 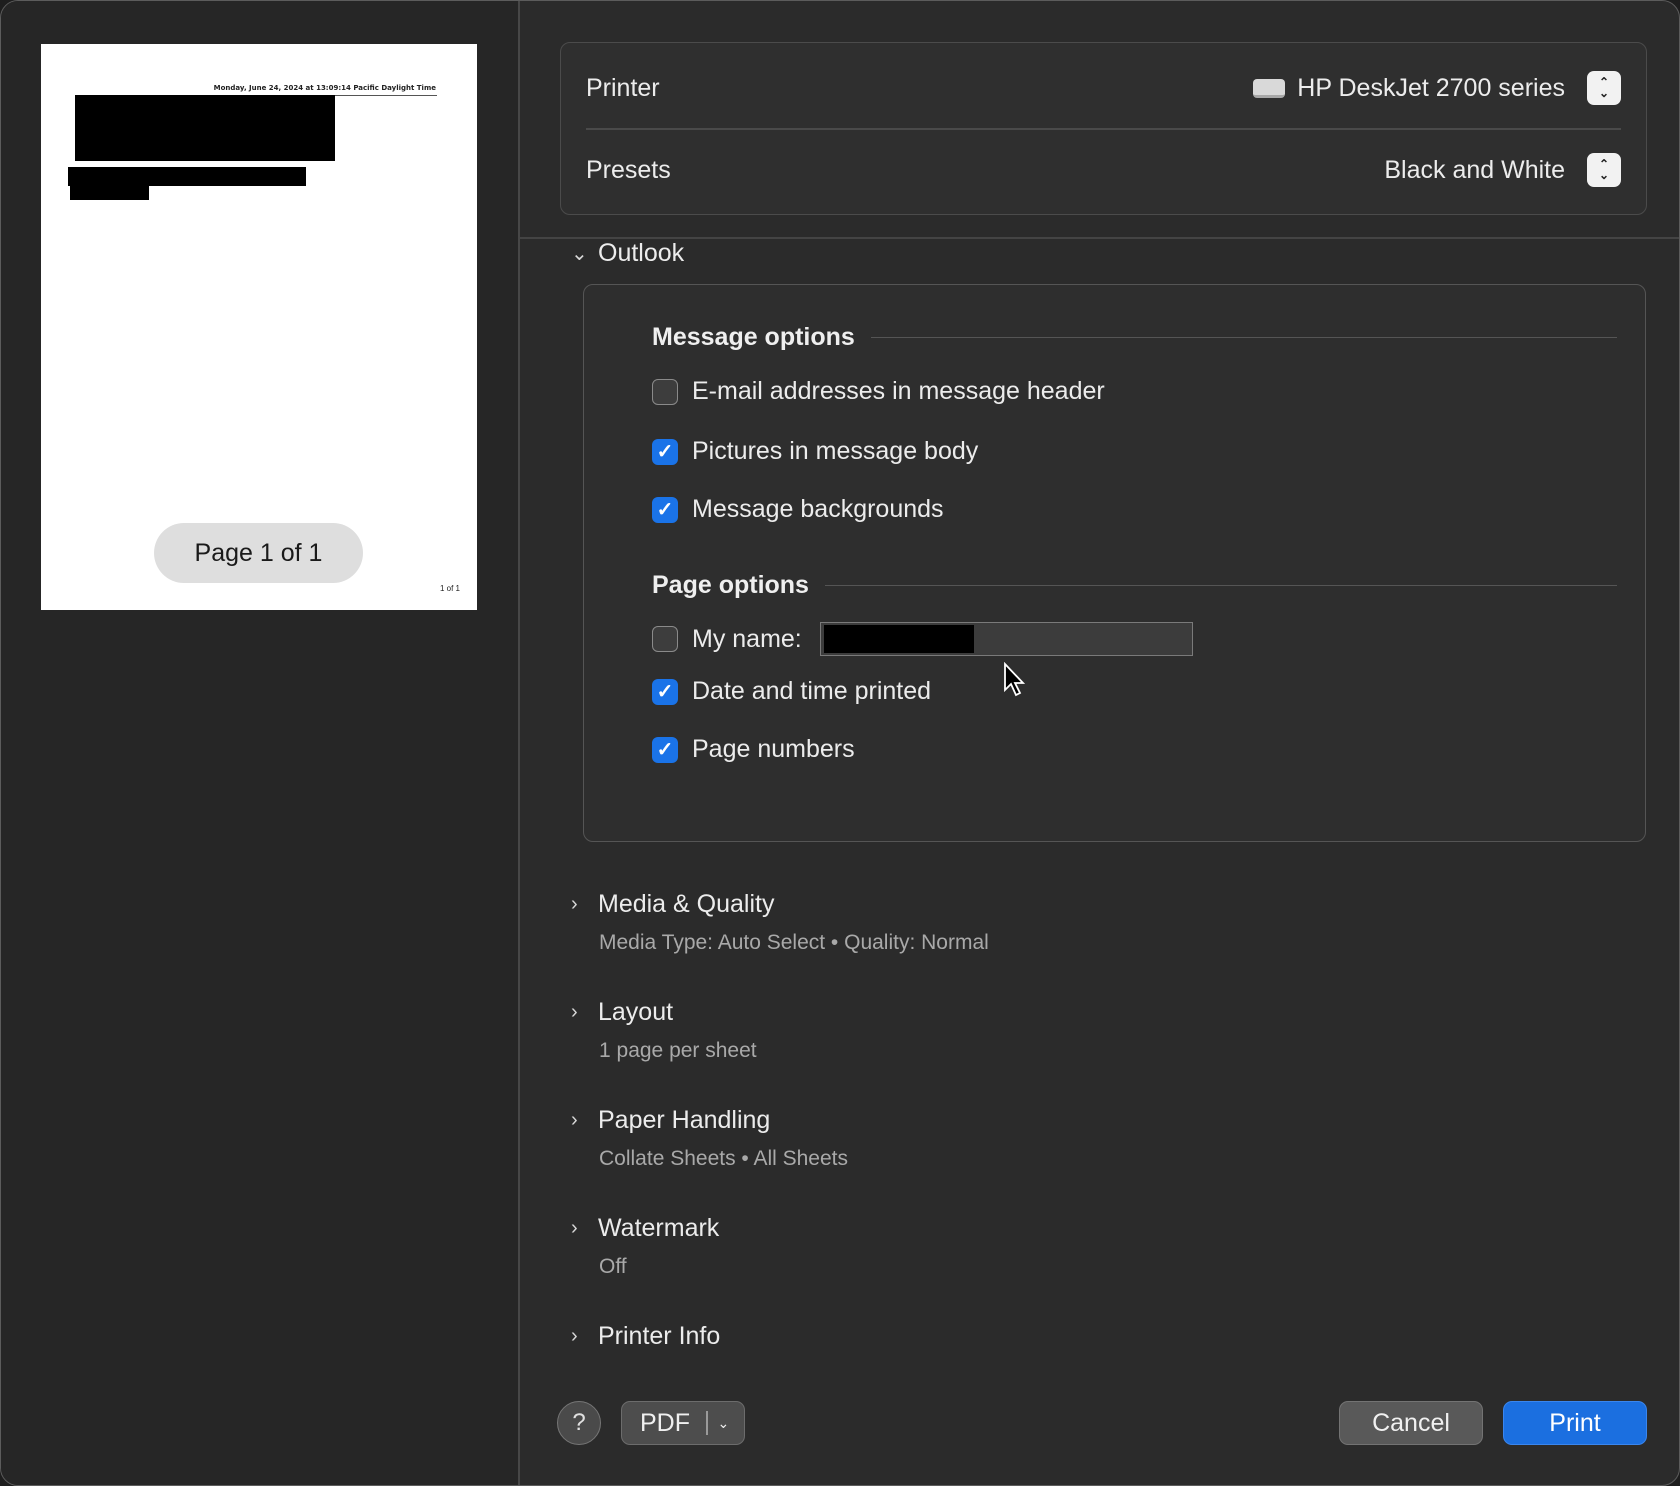 I want to click on media-quality-disclosure: › Media & Quality, so click(x=672, y=904).